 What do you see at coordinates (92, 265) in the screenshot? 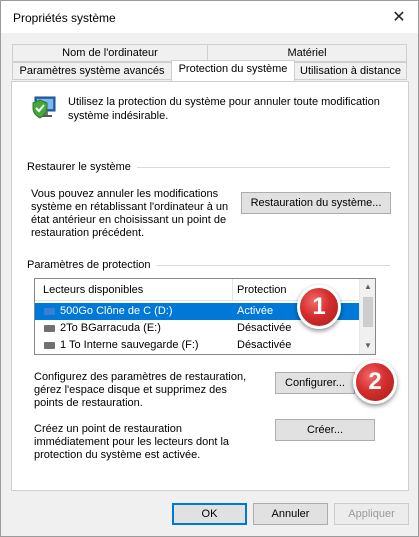
I see `protection-group-label: Paramètres de protection` at bounding box center [92, 265].